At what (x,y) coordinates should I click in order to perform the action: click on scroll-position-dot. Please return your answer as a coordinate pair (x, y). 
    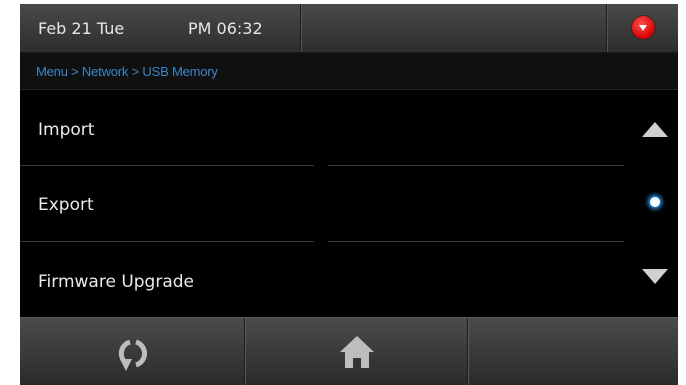
    Looking at the image, I should click on (655, 202).